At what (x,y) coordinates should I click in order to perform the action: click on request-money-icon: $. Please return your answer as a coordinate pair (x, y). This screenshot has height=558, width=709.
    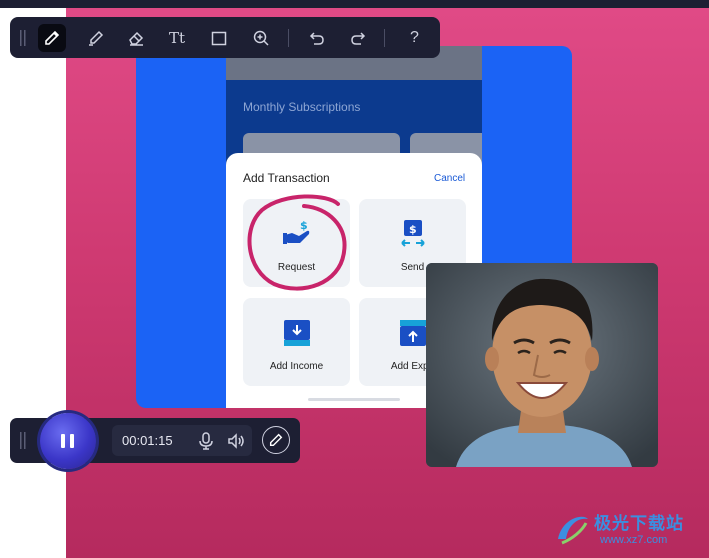
    Looking at the image, I should click on (296, 231).